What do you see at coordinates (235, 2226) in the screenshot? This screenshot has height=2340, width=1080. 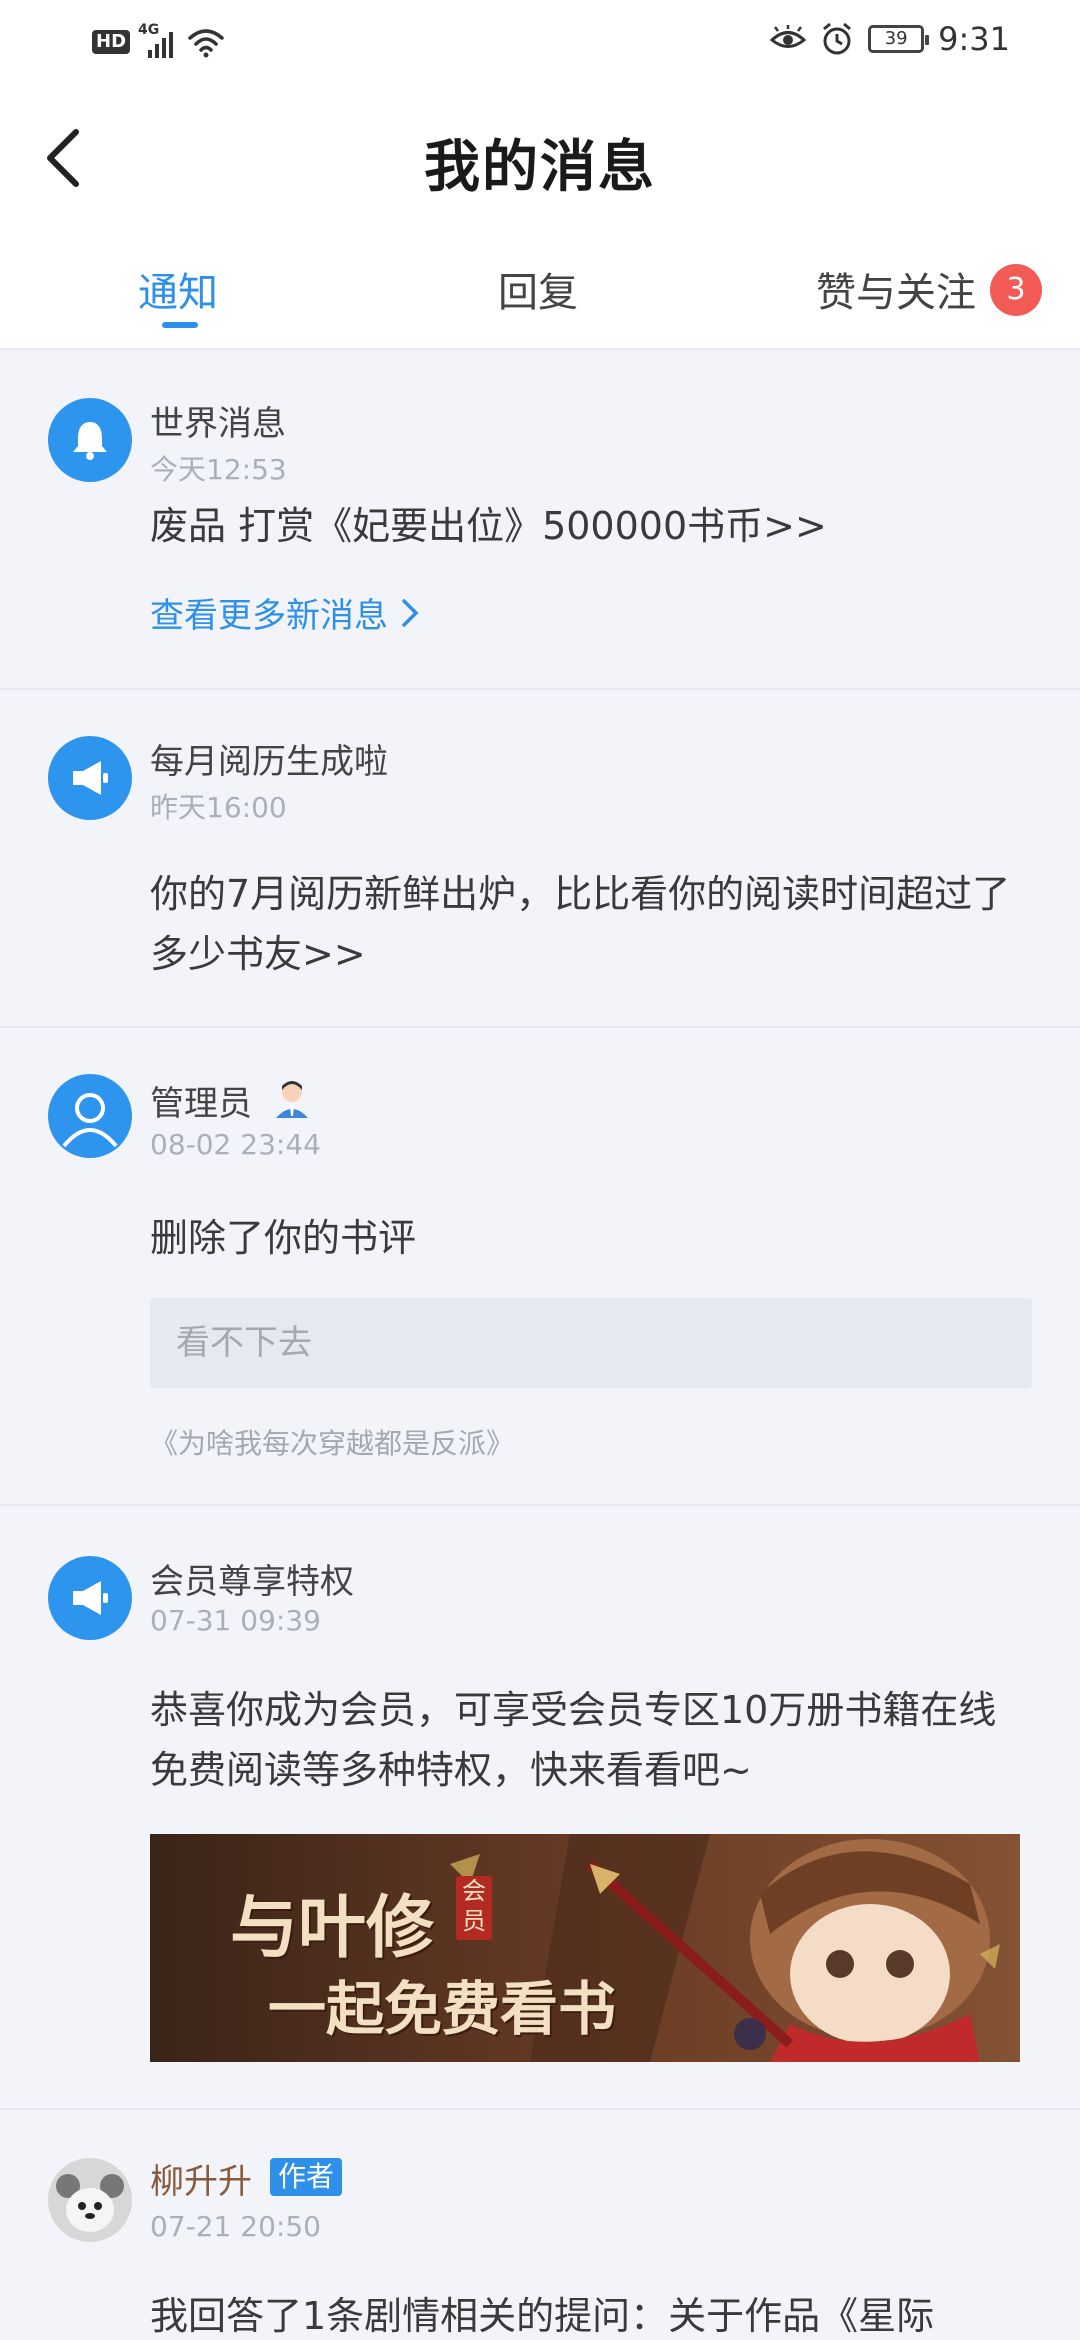 I see `message-time: 07-21 20:50` at bounding box center [235, 2226].